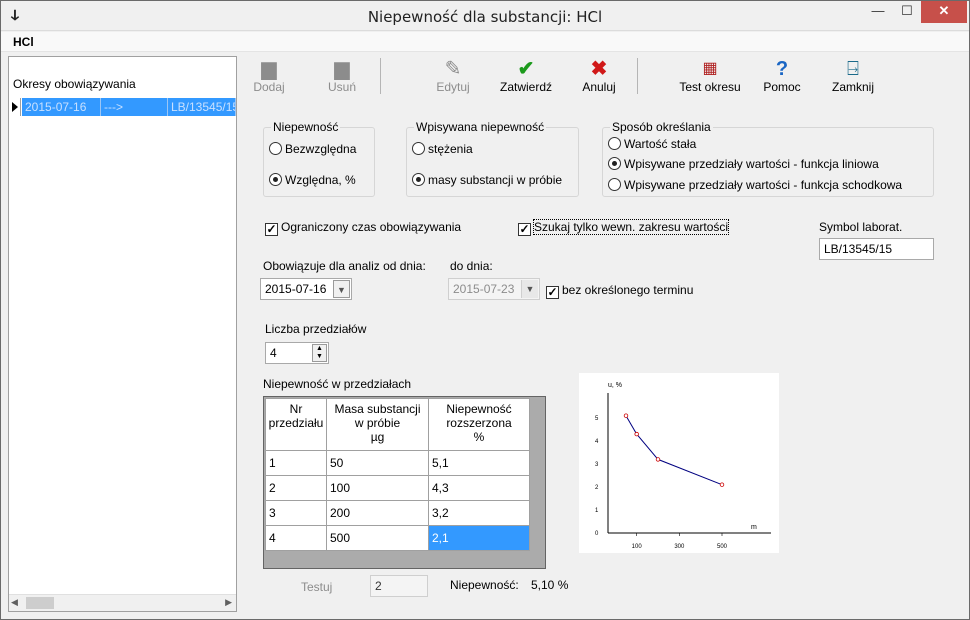 Image resolution: width=970 pixels, height=620 pixels. Describe the element at coordinates (316, 329) in the screenshot. I see `interval-count-label: Liczba przedziałów` at that location.